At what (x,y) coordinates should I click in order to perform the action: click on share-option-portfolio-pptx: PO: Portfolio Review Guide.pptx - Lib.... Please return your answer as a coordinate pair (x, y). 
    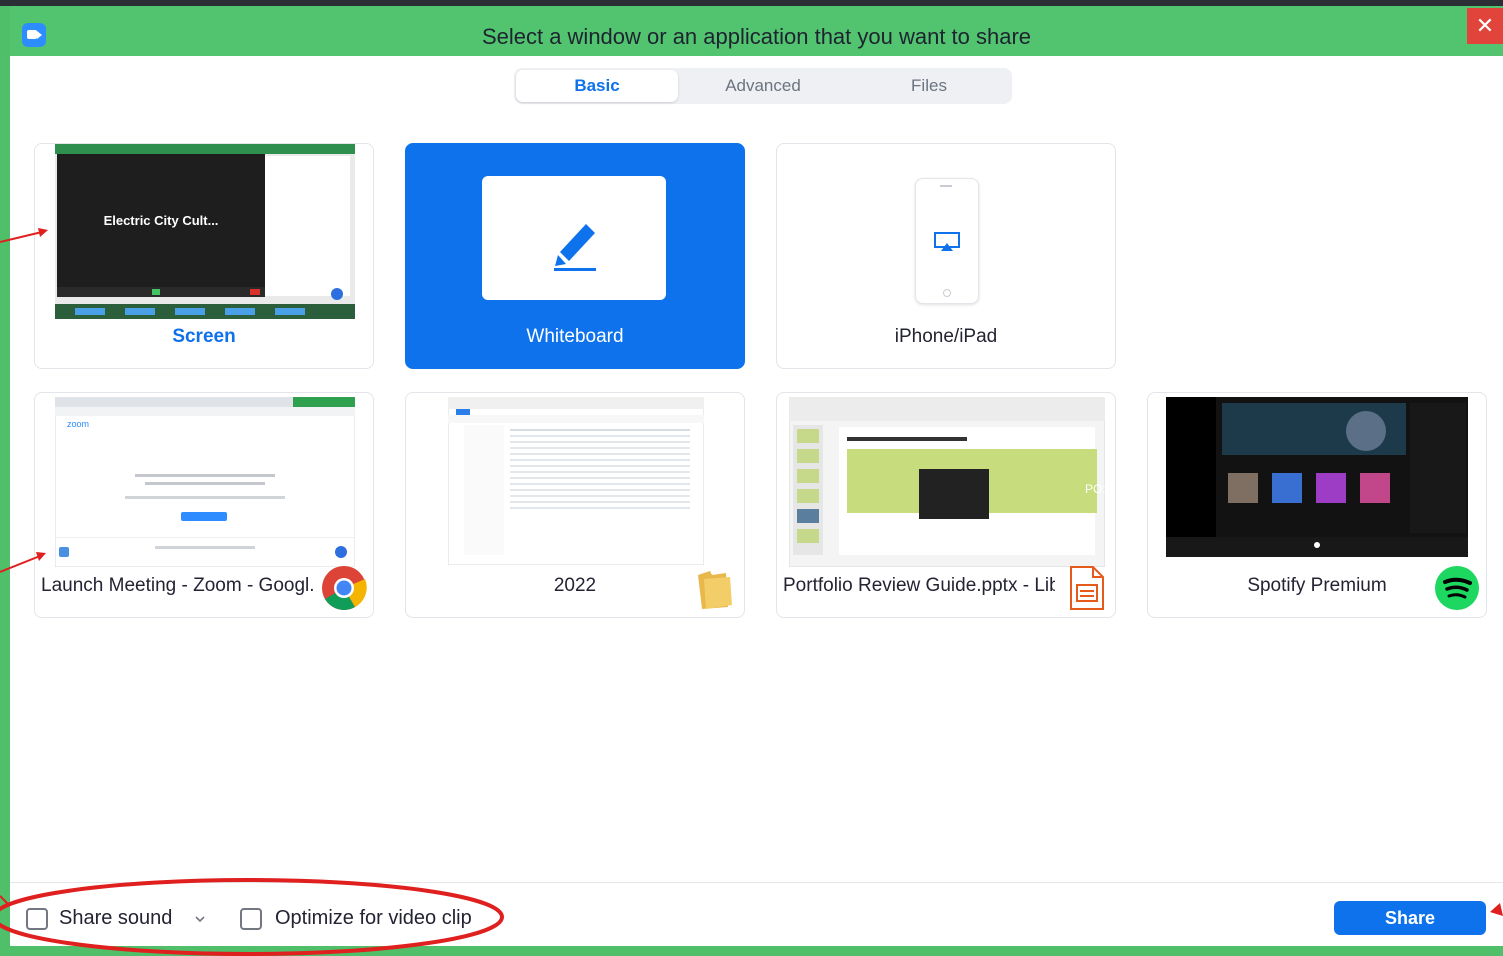
    Looking at the image, I should click on (946, 505).